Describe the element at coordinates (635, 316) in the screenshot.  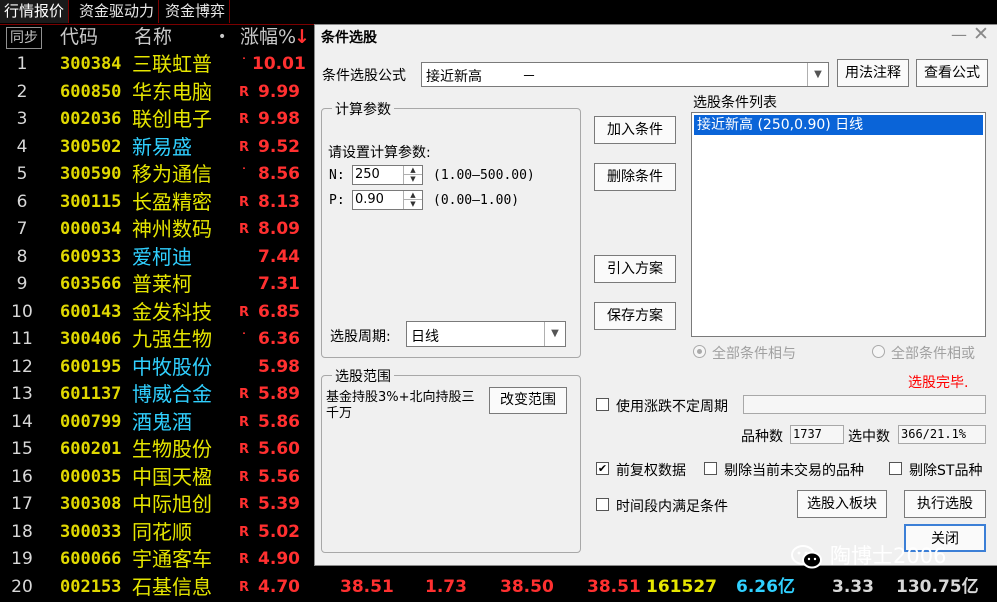
I see `save-plan-button: 保存方案` at that location.